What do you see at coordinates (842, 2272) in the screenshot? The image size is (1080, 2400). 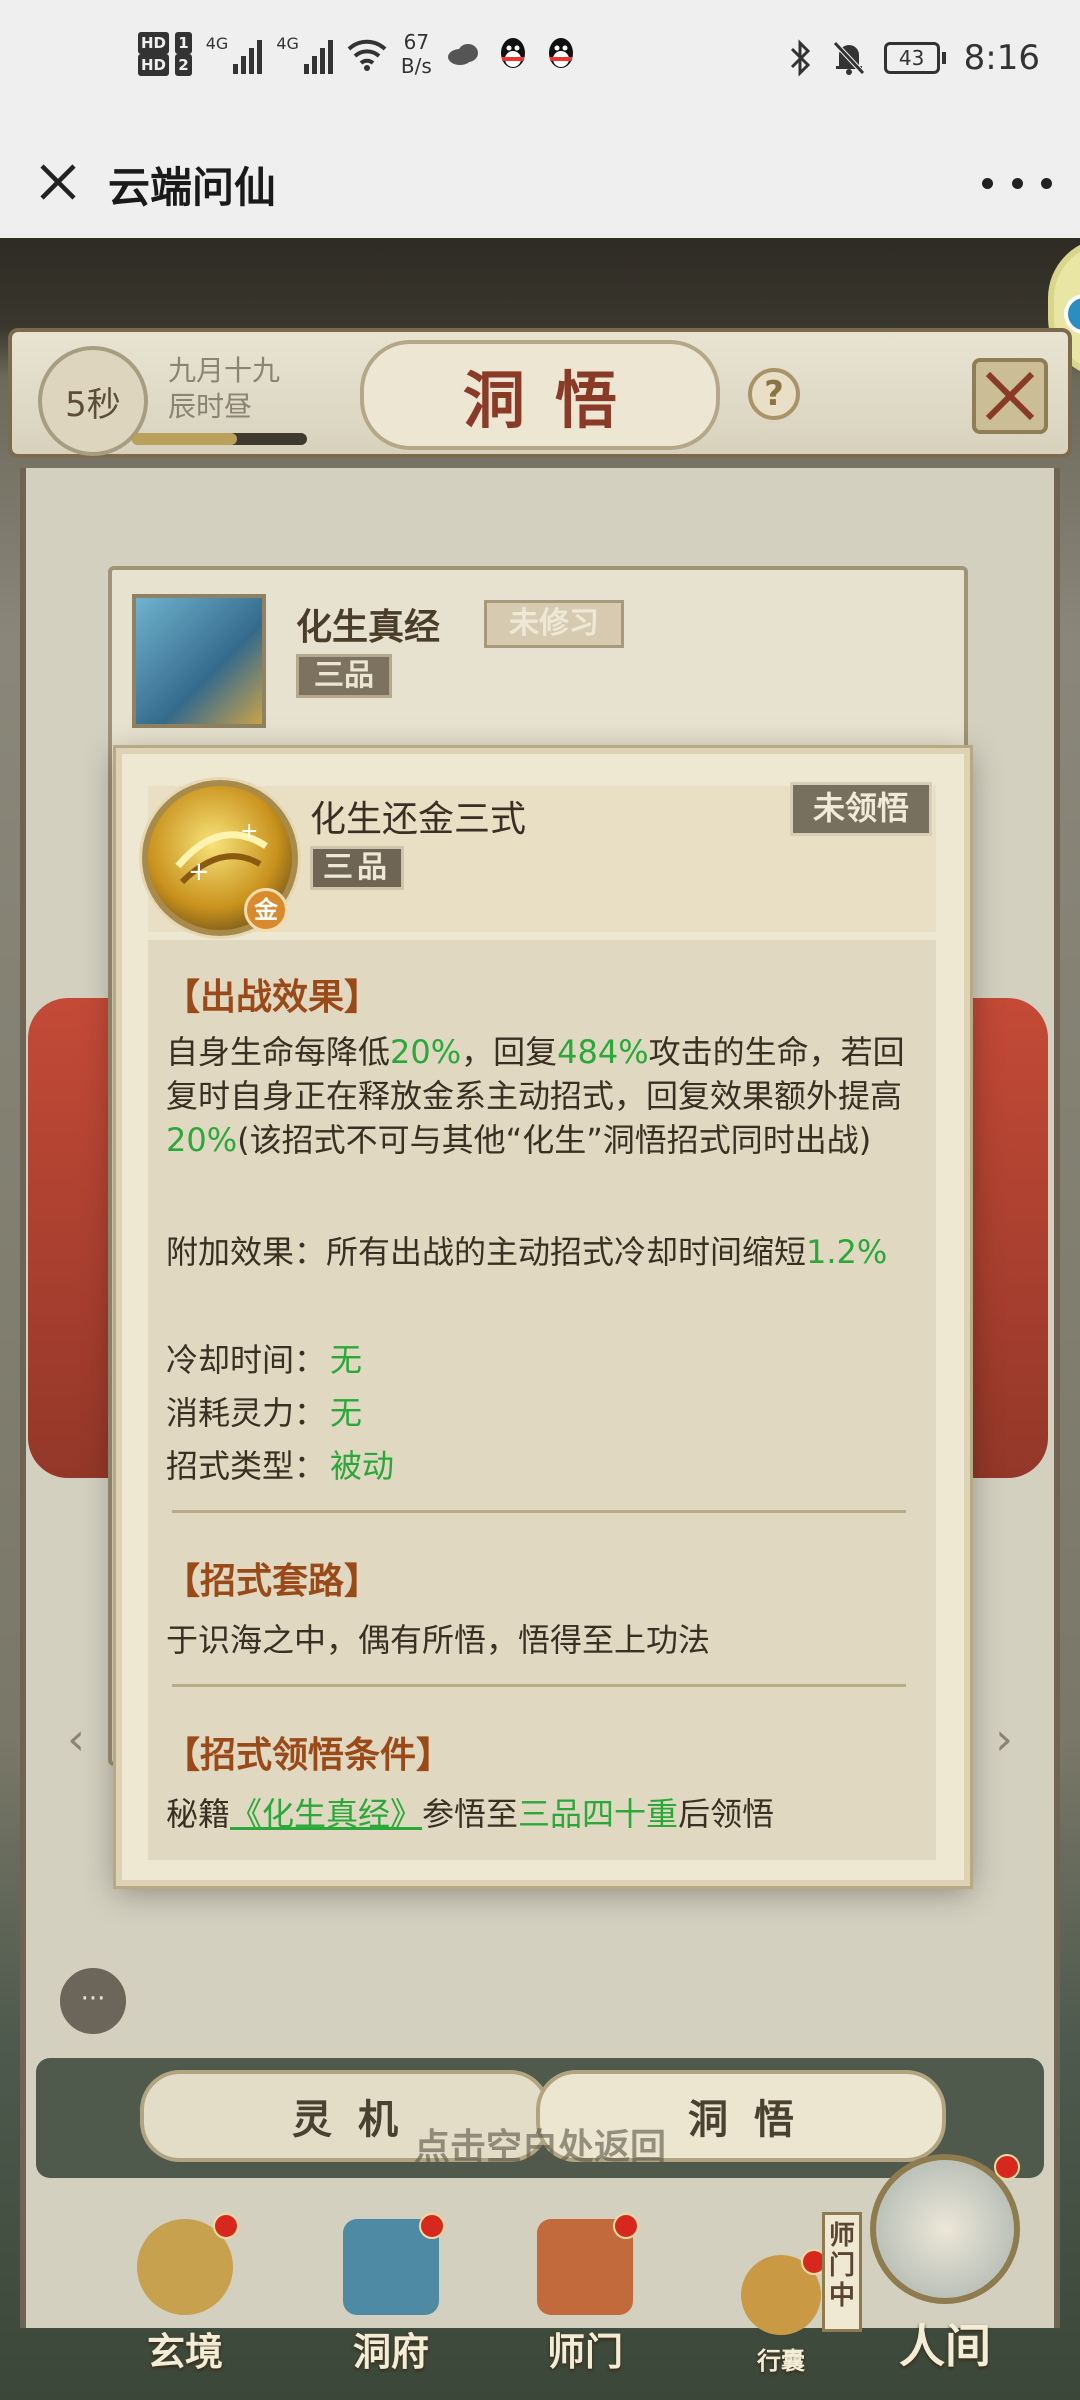 I see `sect-status-tag: 师门中` at bounding box center [842, 2272].